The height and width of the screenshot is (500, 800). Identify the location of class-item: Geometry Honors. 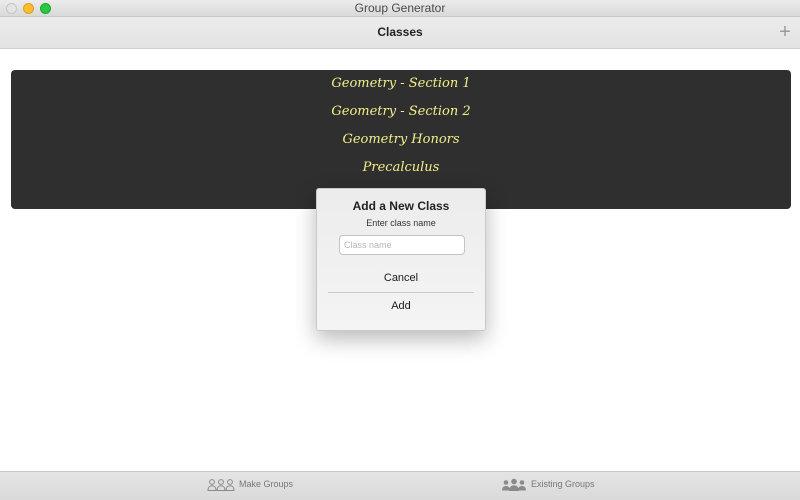
(401, 140).